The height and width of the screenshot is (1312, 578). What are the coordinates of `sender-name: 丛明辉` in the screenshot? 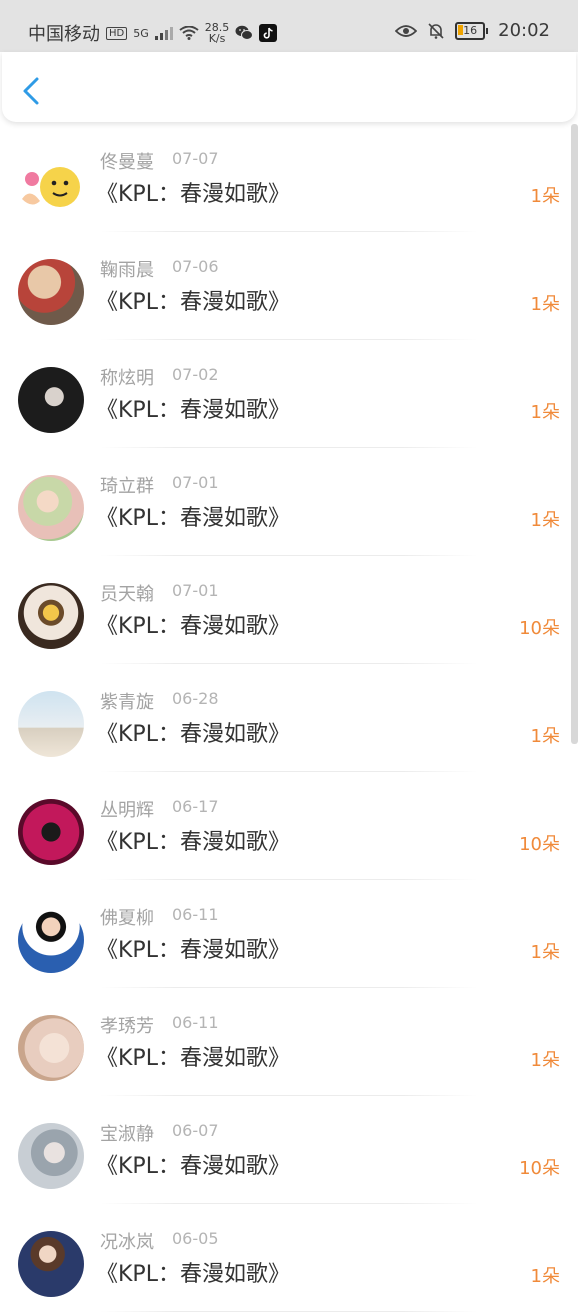 It's located at (127, 810).